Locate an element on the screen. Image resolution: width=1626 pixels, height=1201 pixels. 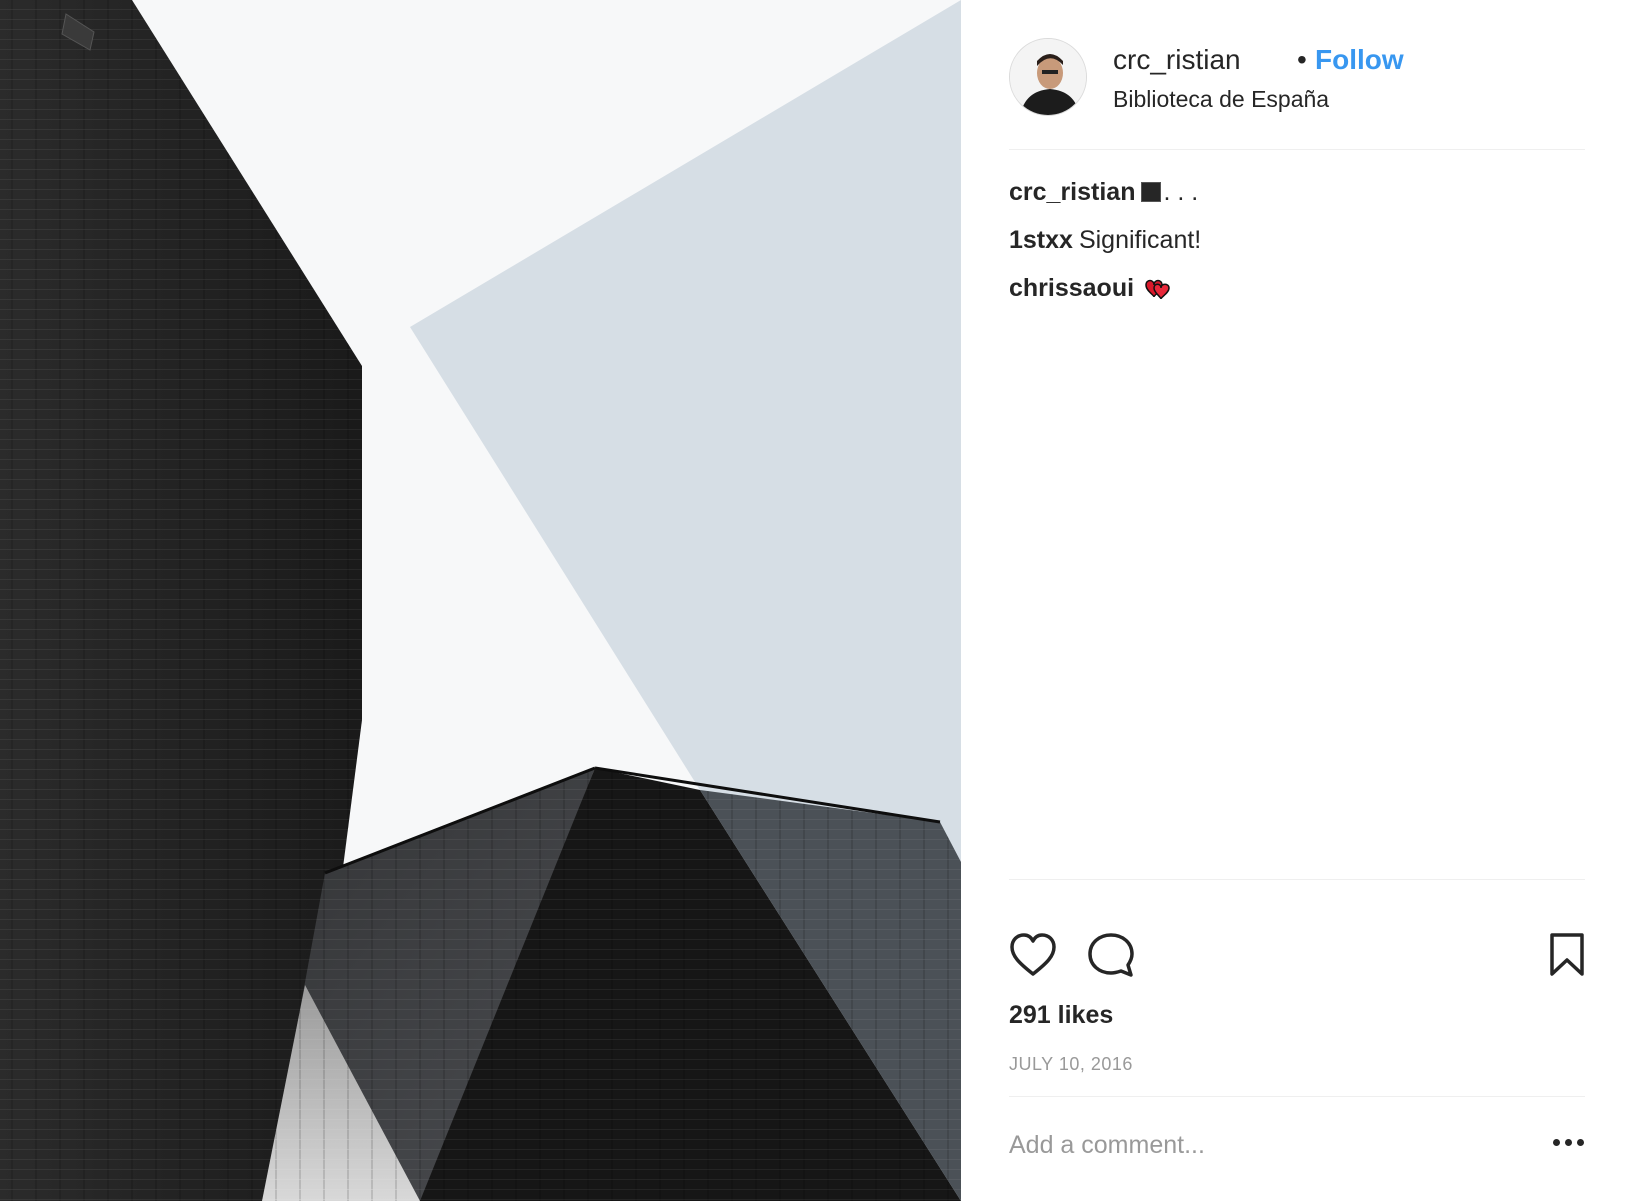
follow-button: Follow is located at coordinates (1359, 60).